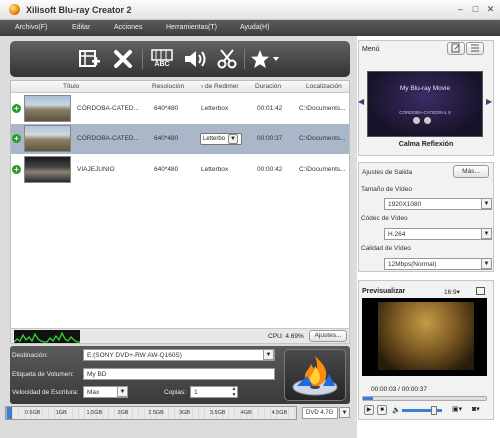 This screenshot has width=500, height=438. What do you see at coordinates (79, 10) in the screenshot?
I see `window-title: Xilisoft Blu-ray Creator 2` at bounding box center [79, 10].